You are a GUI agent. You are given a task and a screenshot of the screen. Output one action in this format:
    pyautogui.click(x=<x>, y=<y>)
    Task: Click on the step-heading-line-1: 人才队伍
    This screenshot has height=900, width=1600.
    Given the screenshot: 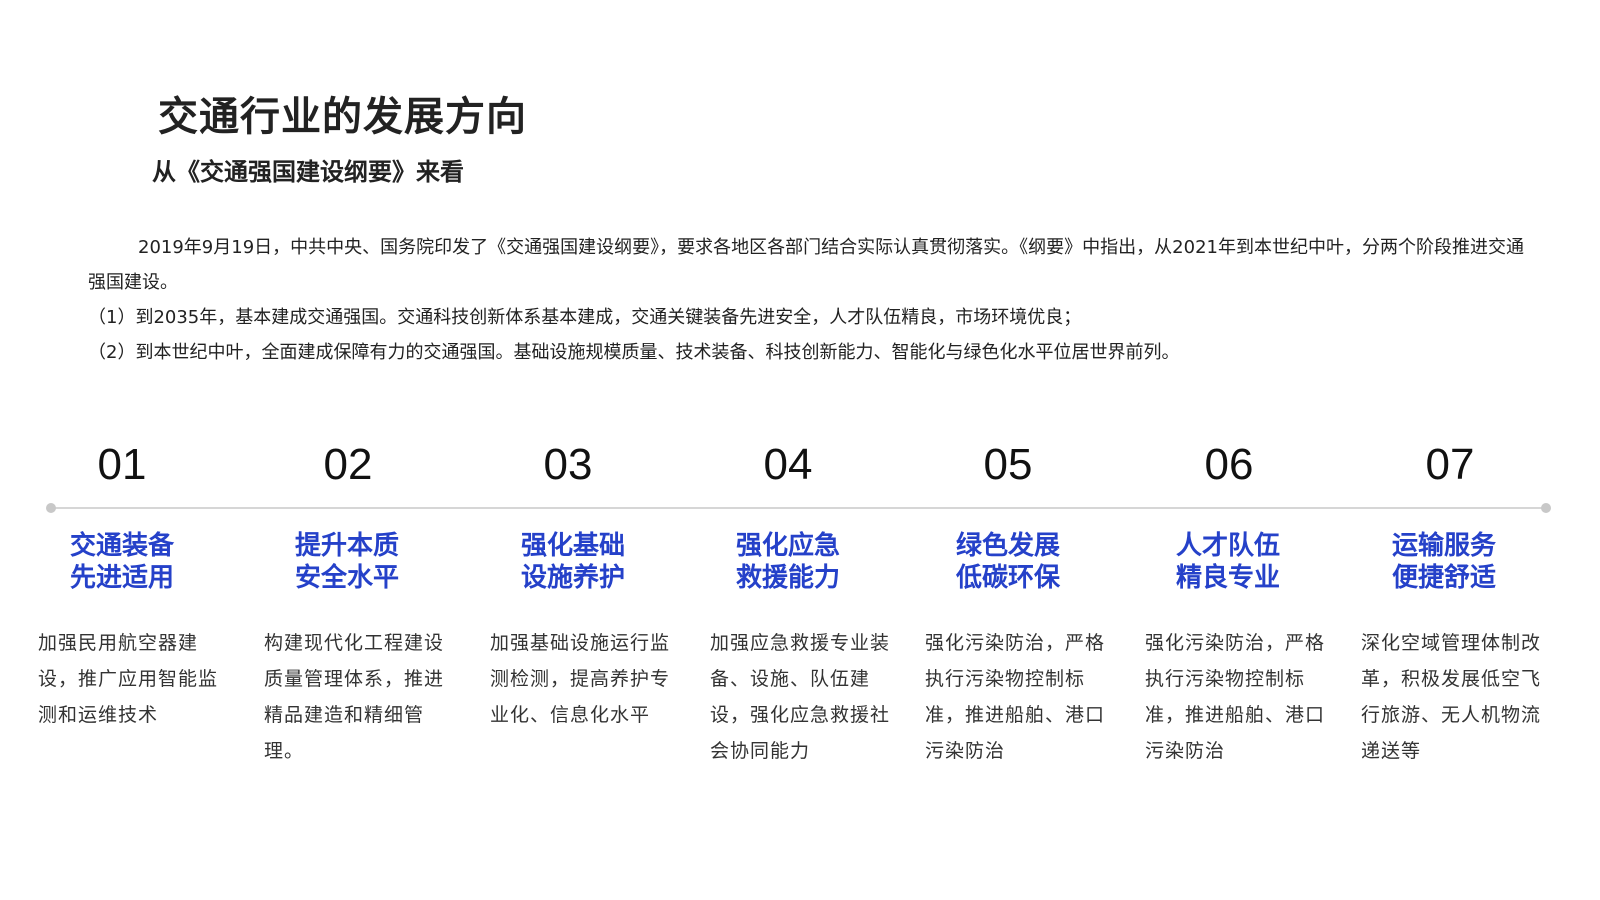 What is the action you would take?
    pyautogui.click(x=1227, y=546)
    